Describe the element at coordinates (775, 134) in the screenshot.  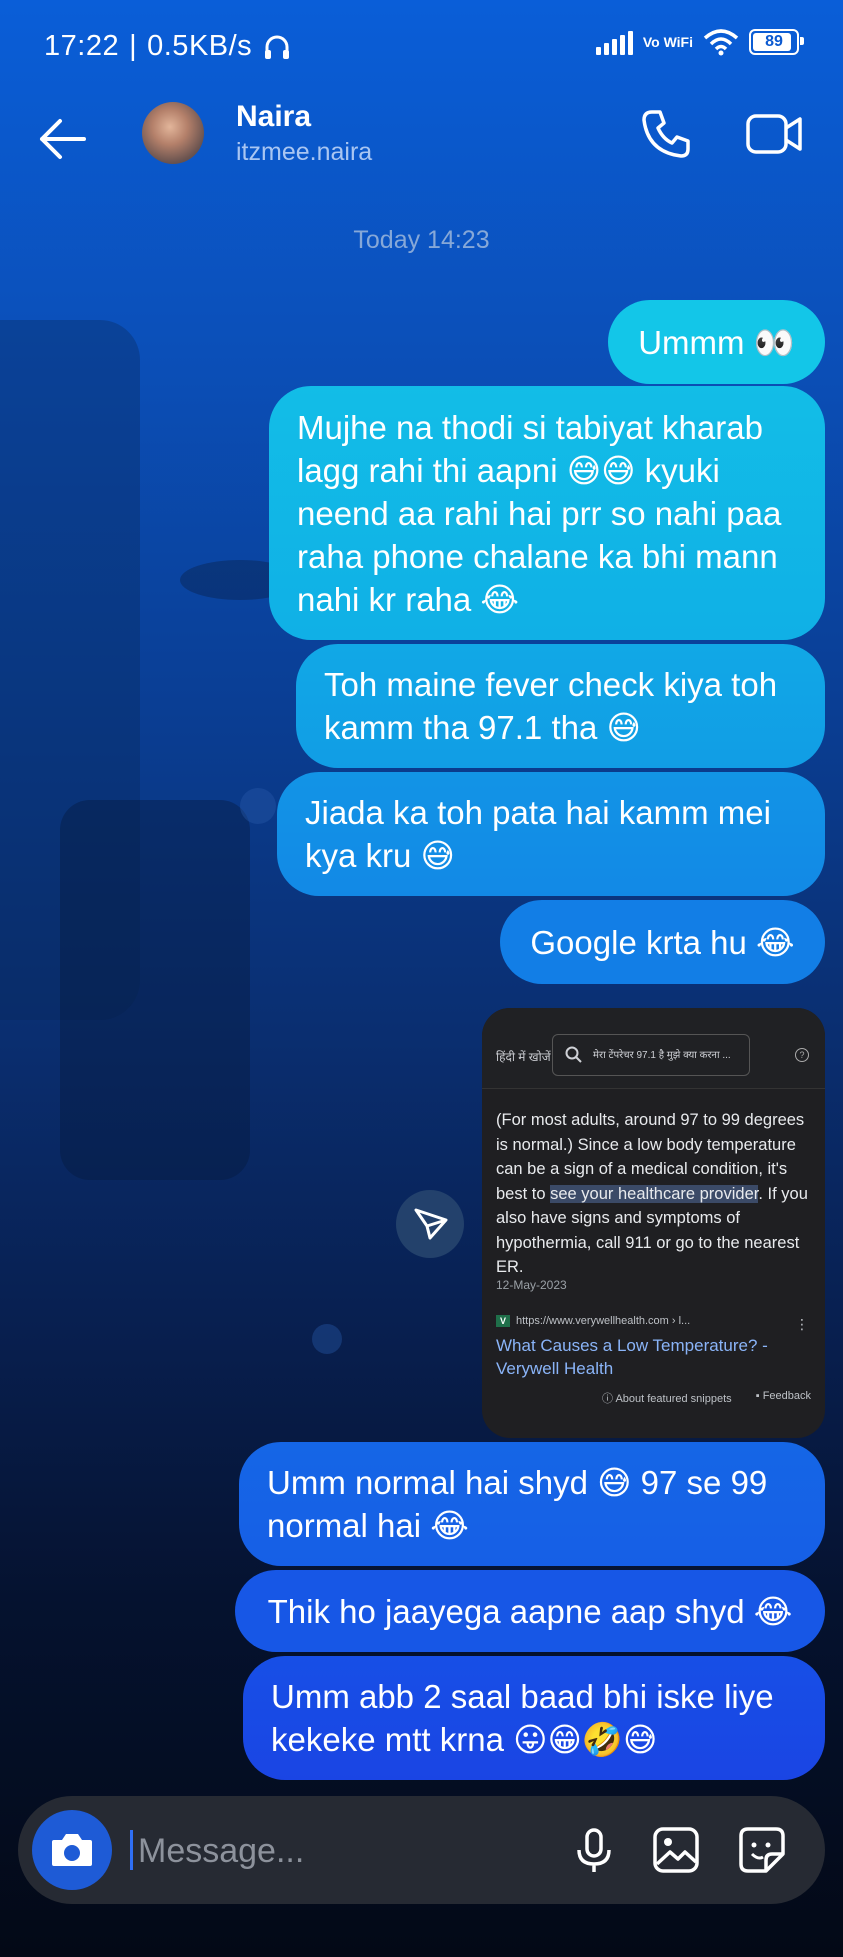
I see `video-call-icon` at that location.